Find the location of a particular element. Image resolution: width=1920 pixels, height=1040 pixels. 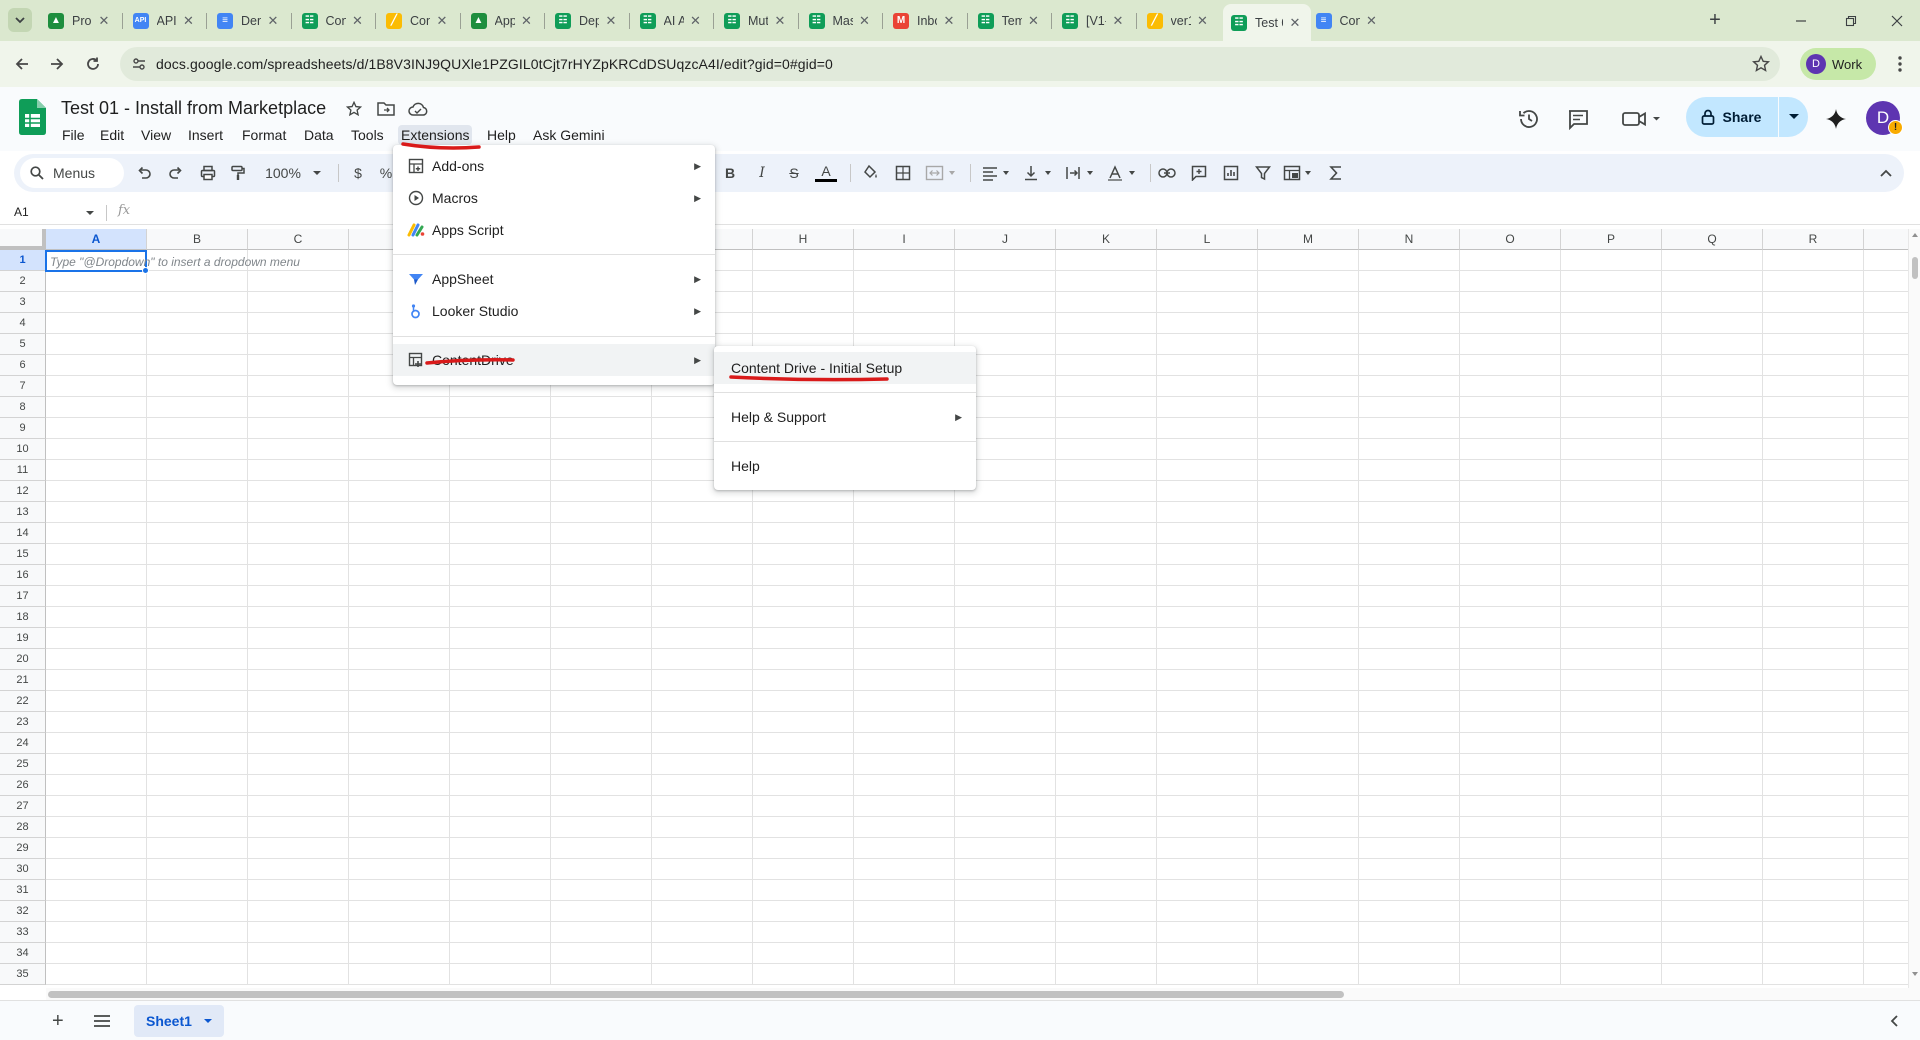

browser-tab: ☷ [V1-W ✕ is located at coordinates (1094, 20).